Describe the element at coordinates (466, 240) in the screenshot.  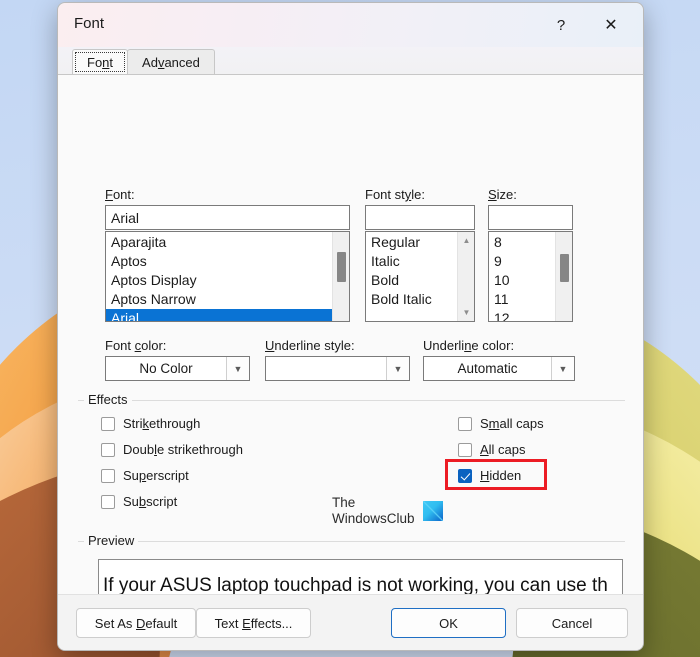
I see `scroll-up-arrow-icon: ▲` at that location.